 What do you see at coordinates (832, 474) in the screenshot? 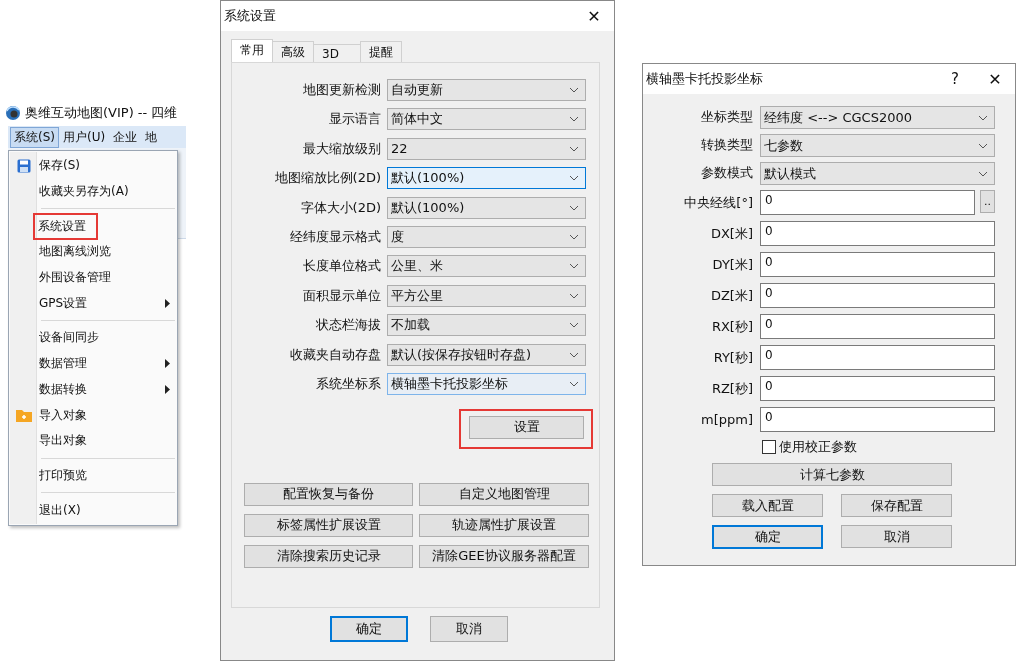
I see `compute-button: 计算七参数` at bounding box center [832, 474].